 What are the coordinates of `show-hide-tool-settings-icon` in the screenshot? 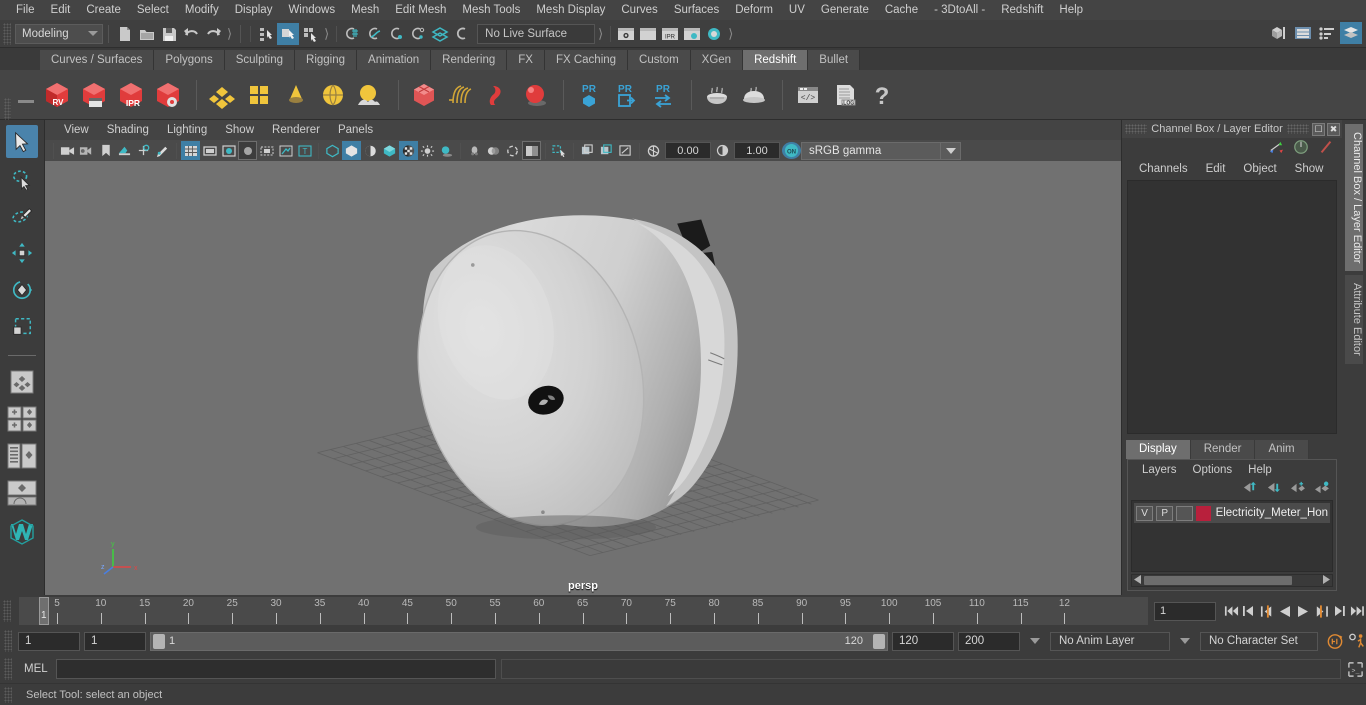 It's located at (1327, 33).